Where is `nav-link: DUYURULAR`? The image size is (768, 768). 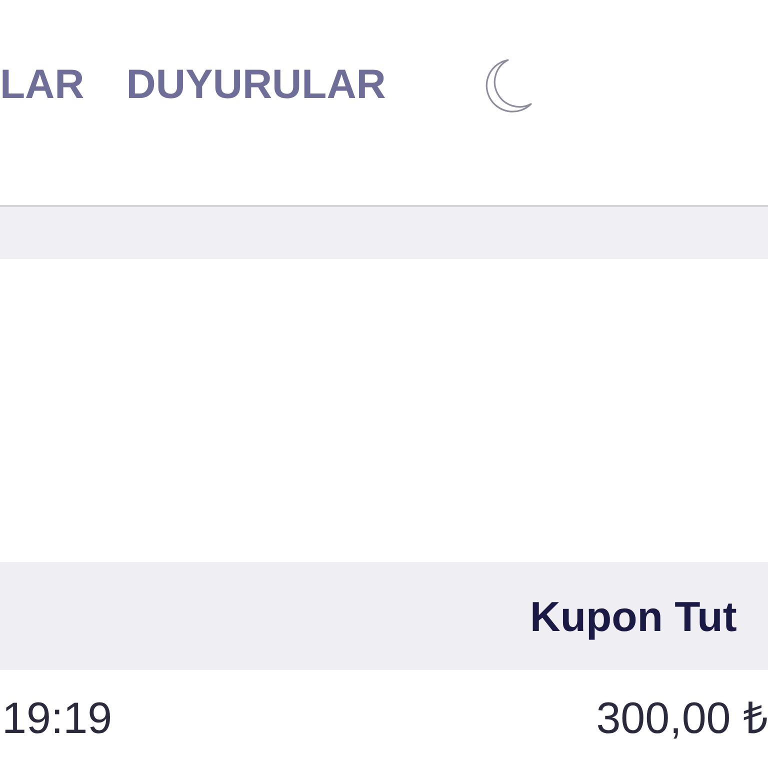 nav-link: DUYURULAR is located at coordinates (256, 84).